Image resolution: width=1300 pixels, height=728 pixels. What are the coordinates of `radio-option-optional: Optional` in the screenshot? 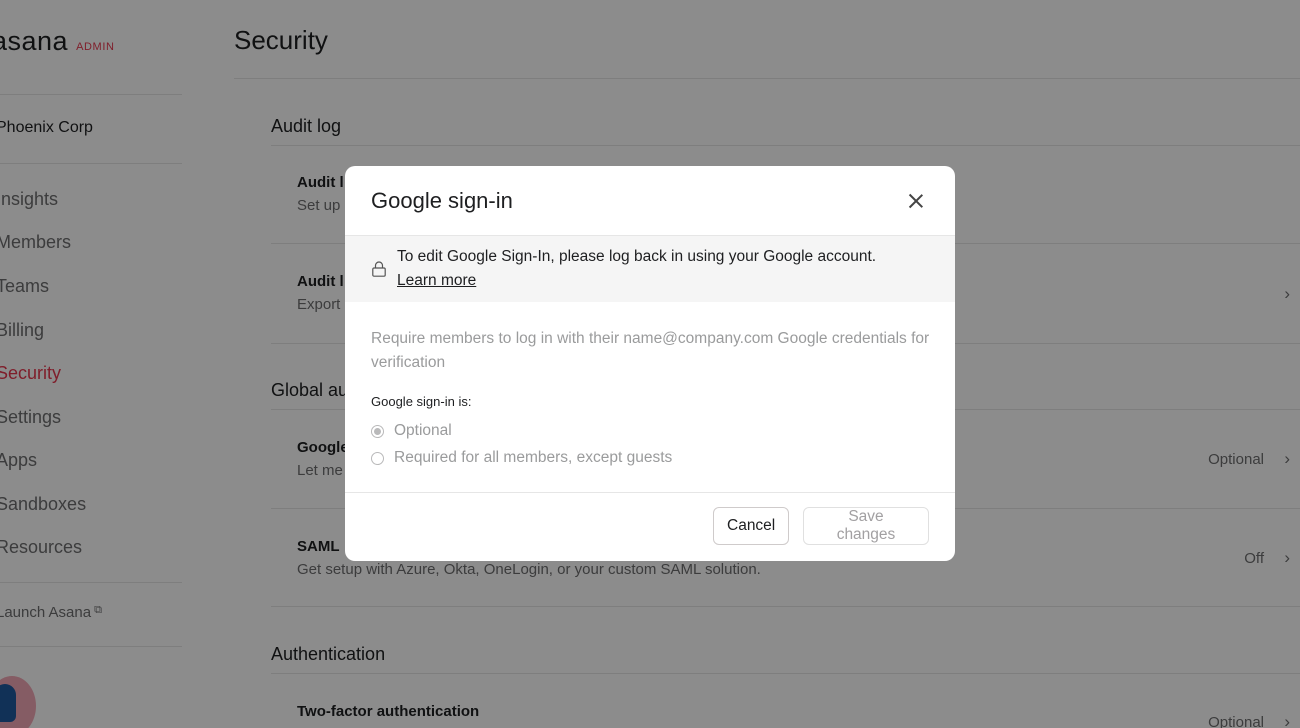 It's located at (411, 431).